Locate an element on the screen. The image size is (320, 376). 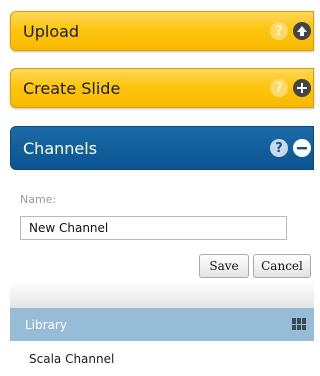
cancel-button: Cancel is located at coordinates (282, 266).